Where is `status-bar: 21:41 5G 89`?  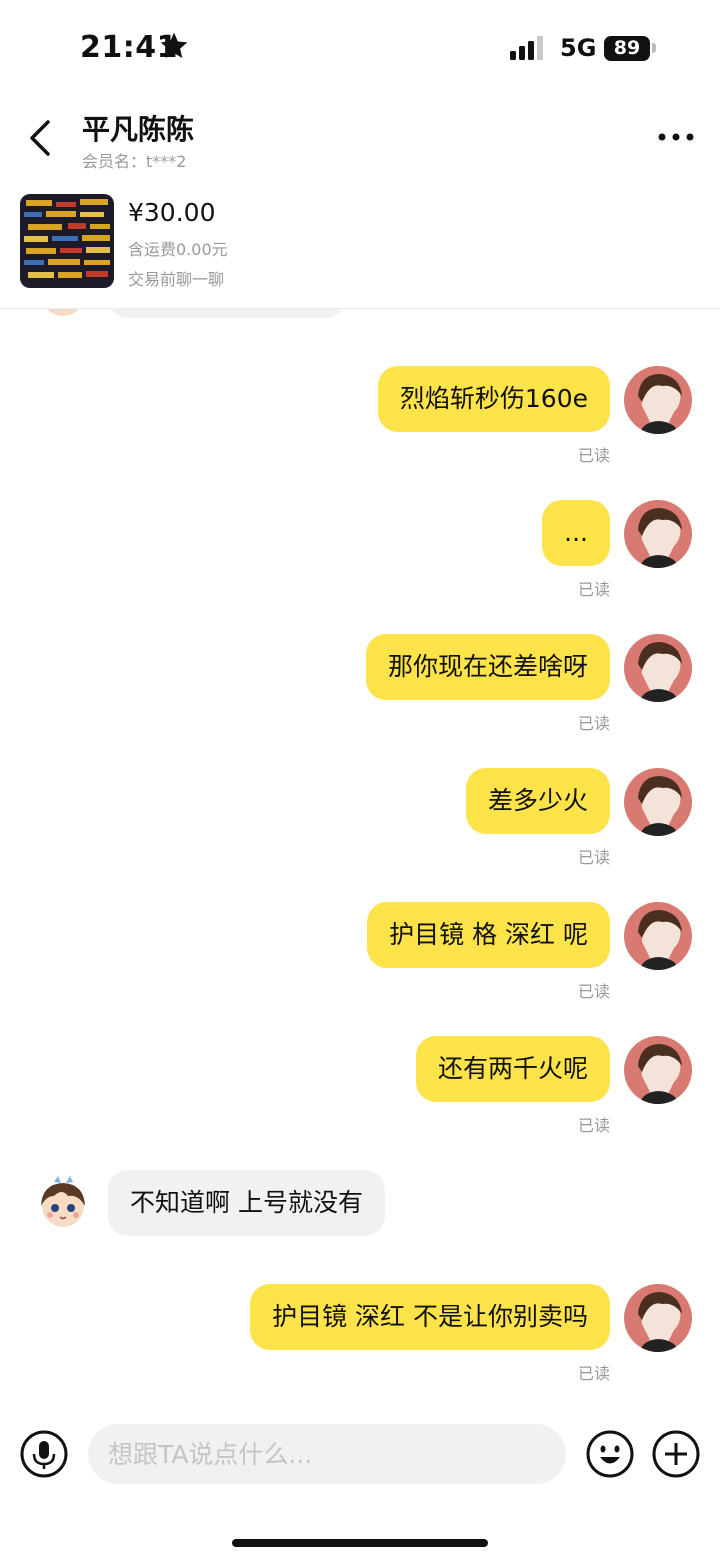
status-bar: 21:41 5G 89 is located at coordinates (360, 50).